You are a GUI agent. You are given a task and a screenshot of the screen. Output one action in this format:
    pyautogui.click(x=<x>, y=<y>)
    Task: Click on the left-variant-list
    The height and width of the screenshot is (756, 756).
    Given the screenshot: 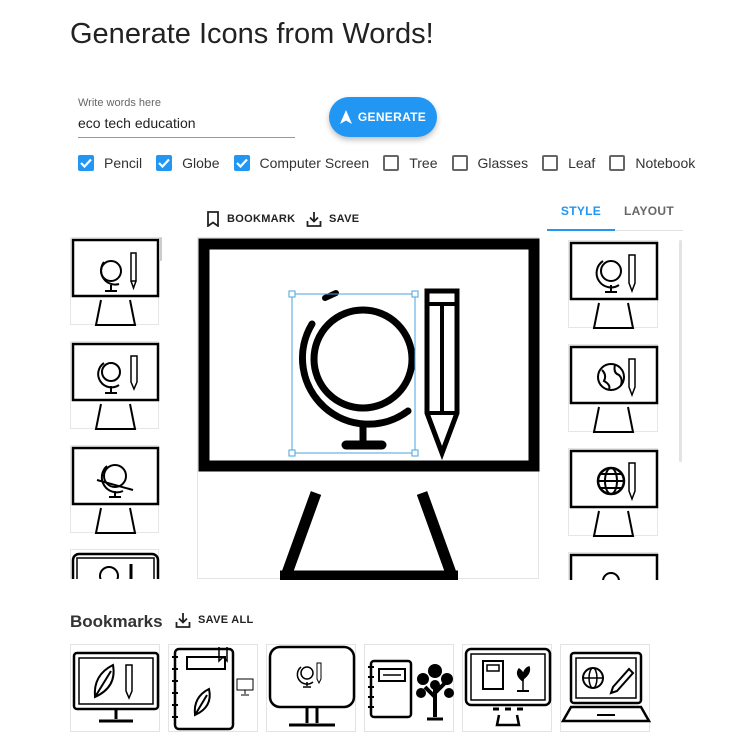 What is the action you would take?
    pyautogui.click(x=116, y=408)
    